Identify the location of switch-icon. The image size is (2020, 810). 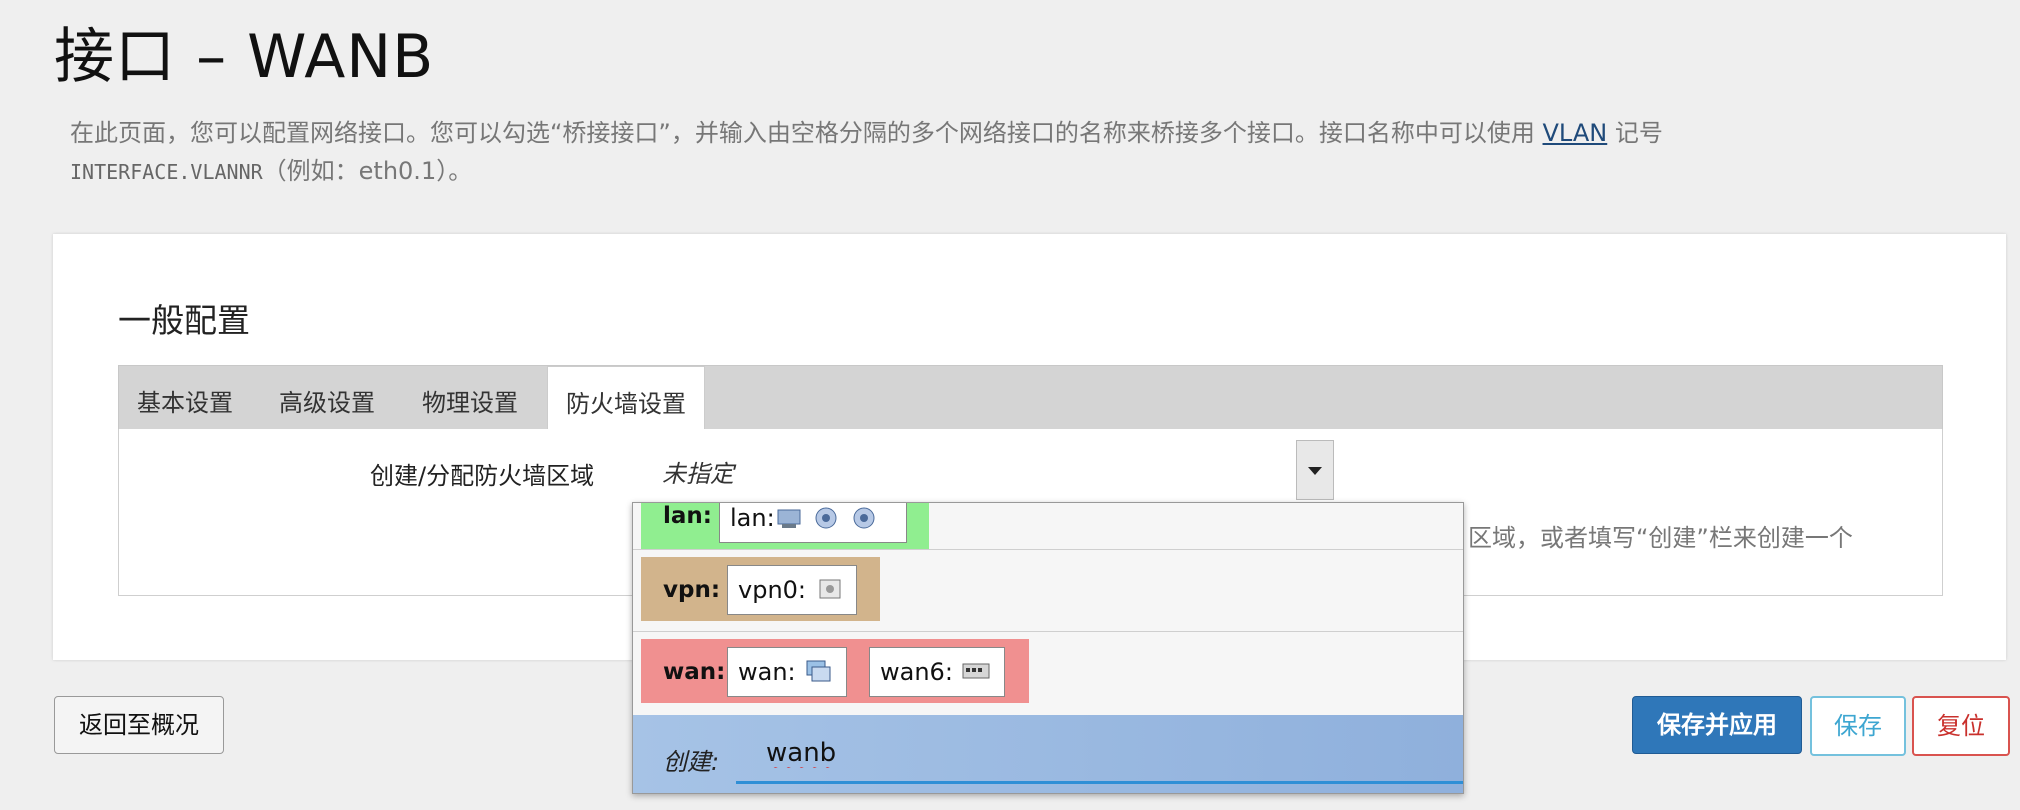
(976, 671).